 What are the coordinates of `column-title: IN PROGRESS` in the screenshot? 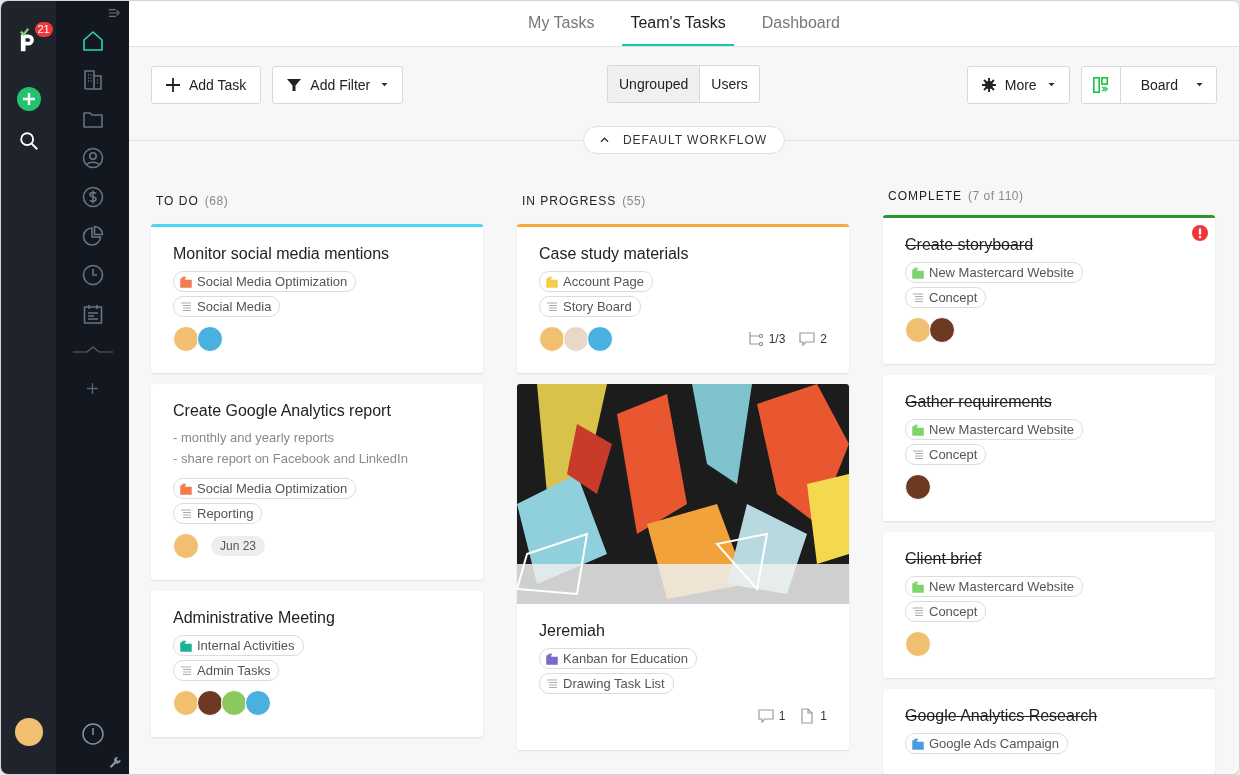 It's located at (569, 200).